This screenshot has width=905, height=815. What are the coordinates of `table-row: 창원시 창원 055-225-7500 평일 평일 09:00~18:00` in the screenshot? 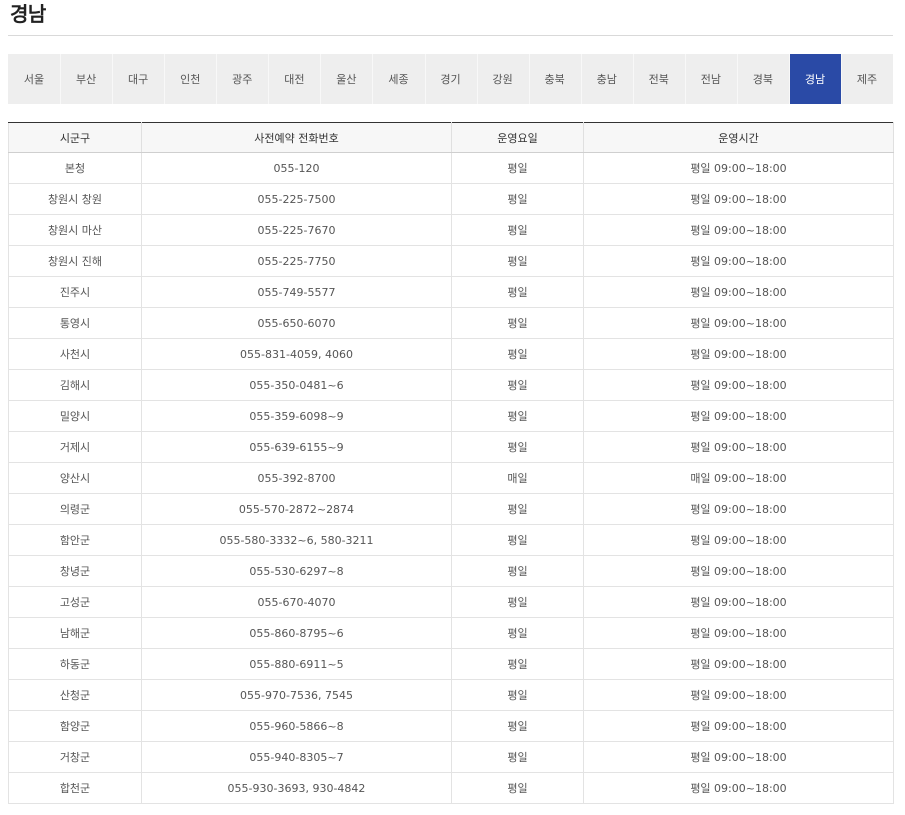 It's located at (451, 199).